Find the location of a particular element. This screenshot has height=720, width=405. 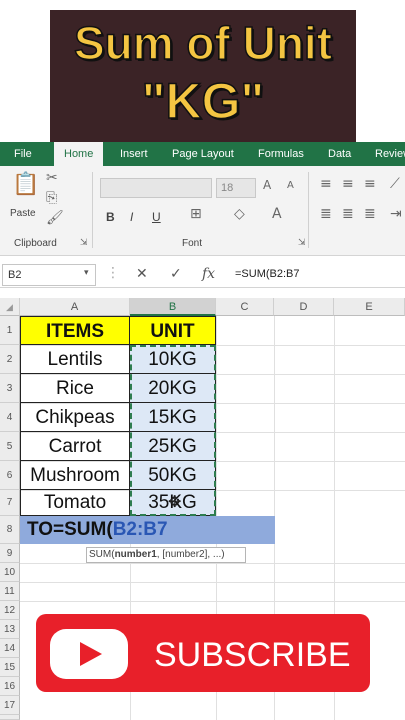

row-header: 16 is located at coordinates (10, 686).